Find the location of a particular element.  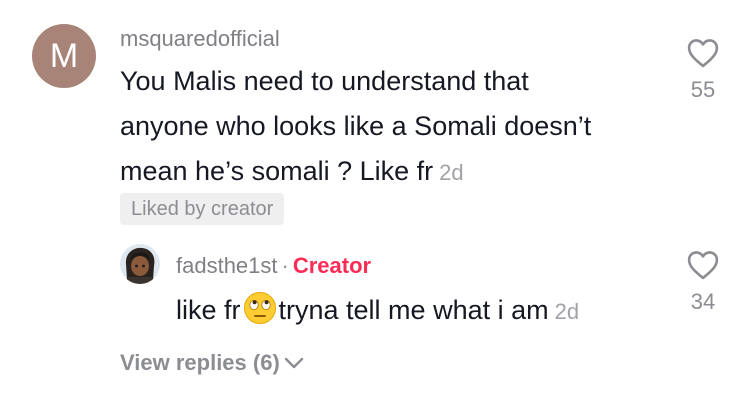

avatar: M is located at coordinates (64, 56).